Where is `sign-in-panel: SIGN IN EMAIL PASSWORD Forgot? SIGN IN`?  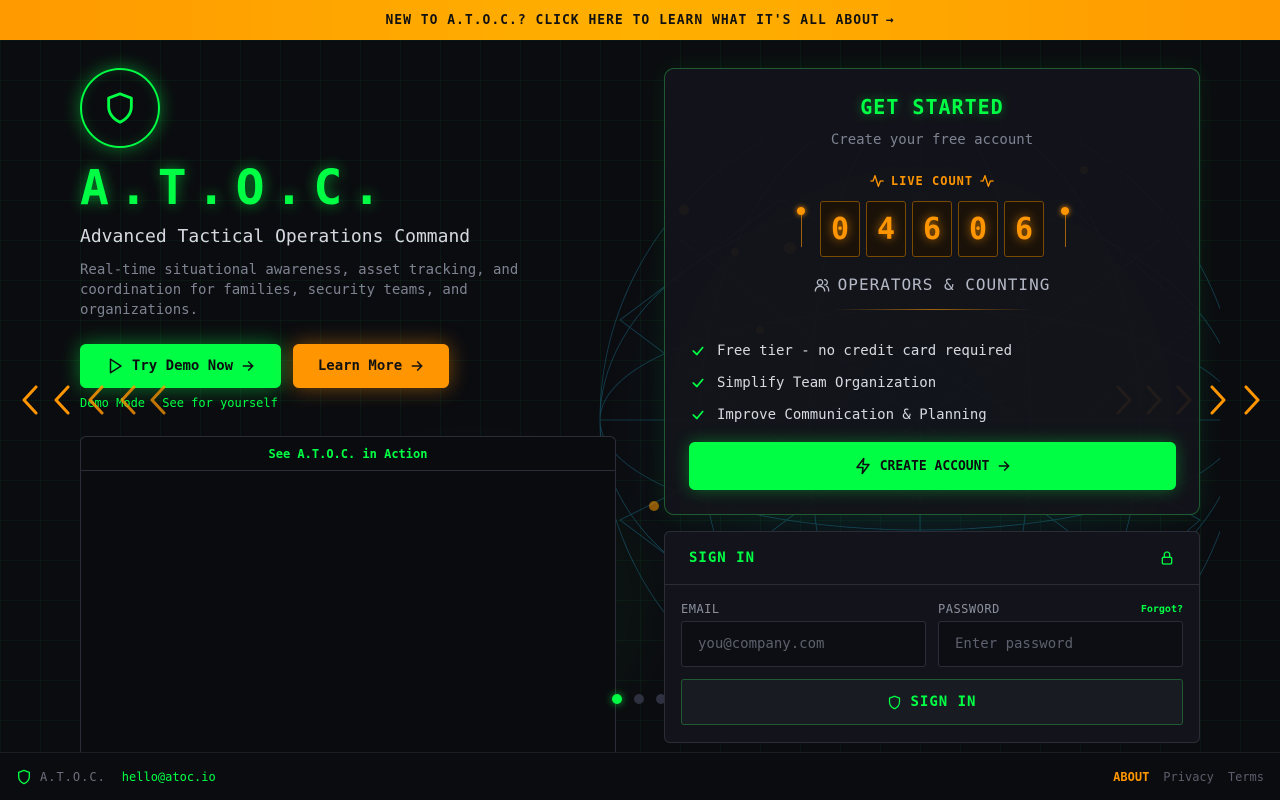 sign-in-panel: SIGN IN EMAIL PASSWORD Forgot? SIGN IN is located at coordinates (932, 637).